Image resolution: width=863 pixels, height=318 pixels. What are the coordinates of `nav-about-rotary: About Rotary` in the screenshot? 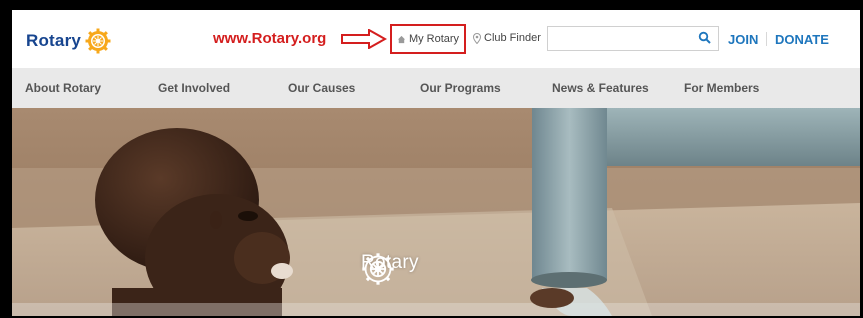 It's located at (63, 88).